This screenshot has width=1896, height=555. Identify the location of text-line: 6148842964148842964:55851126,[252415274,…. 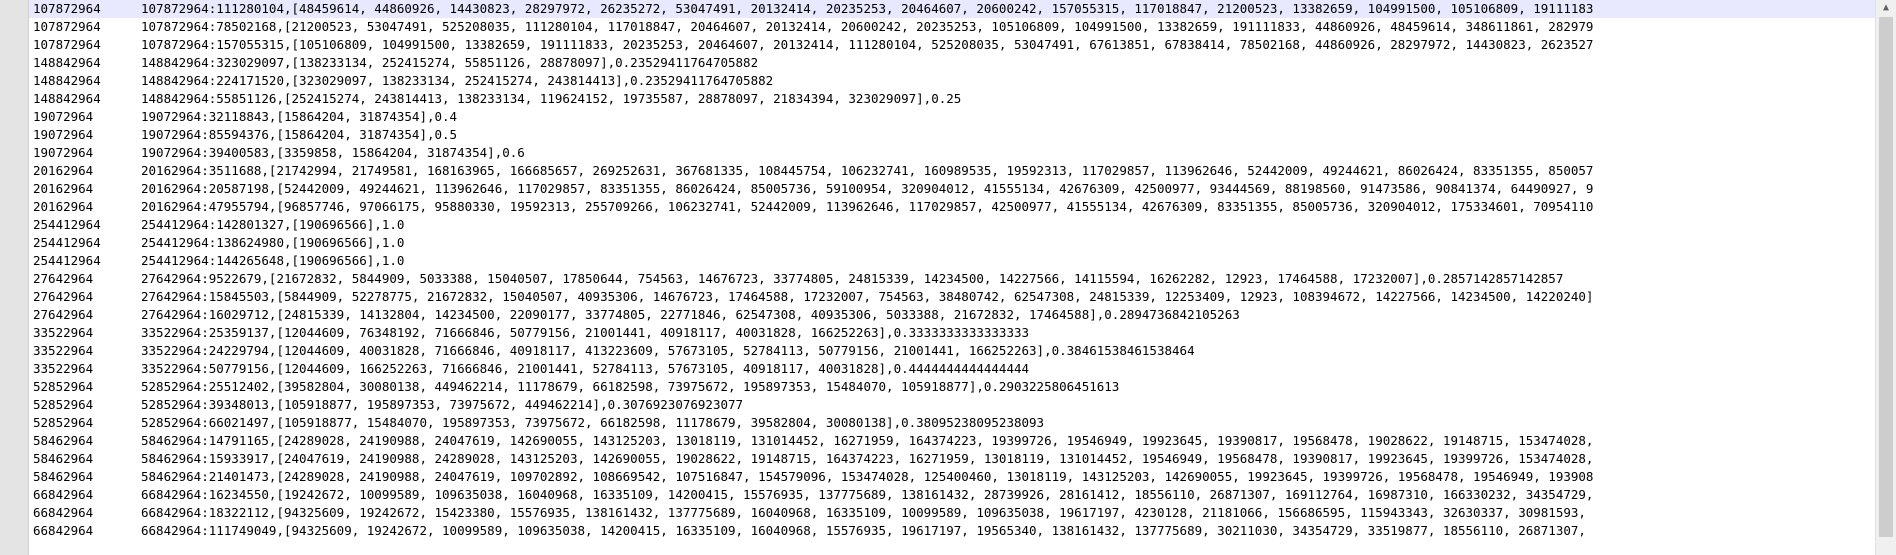
(952, 99).